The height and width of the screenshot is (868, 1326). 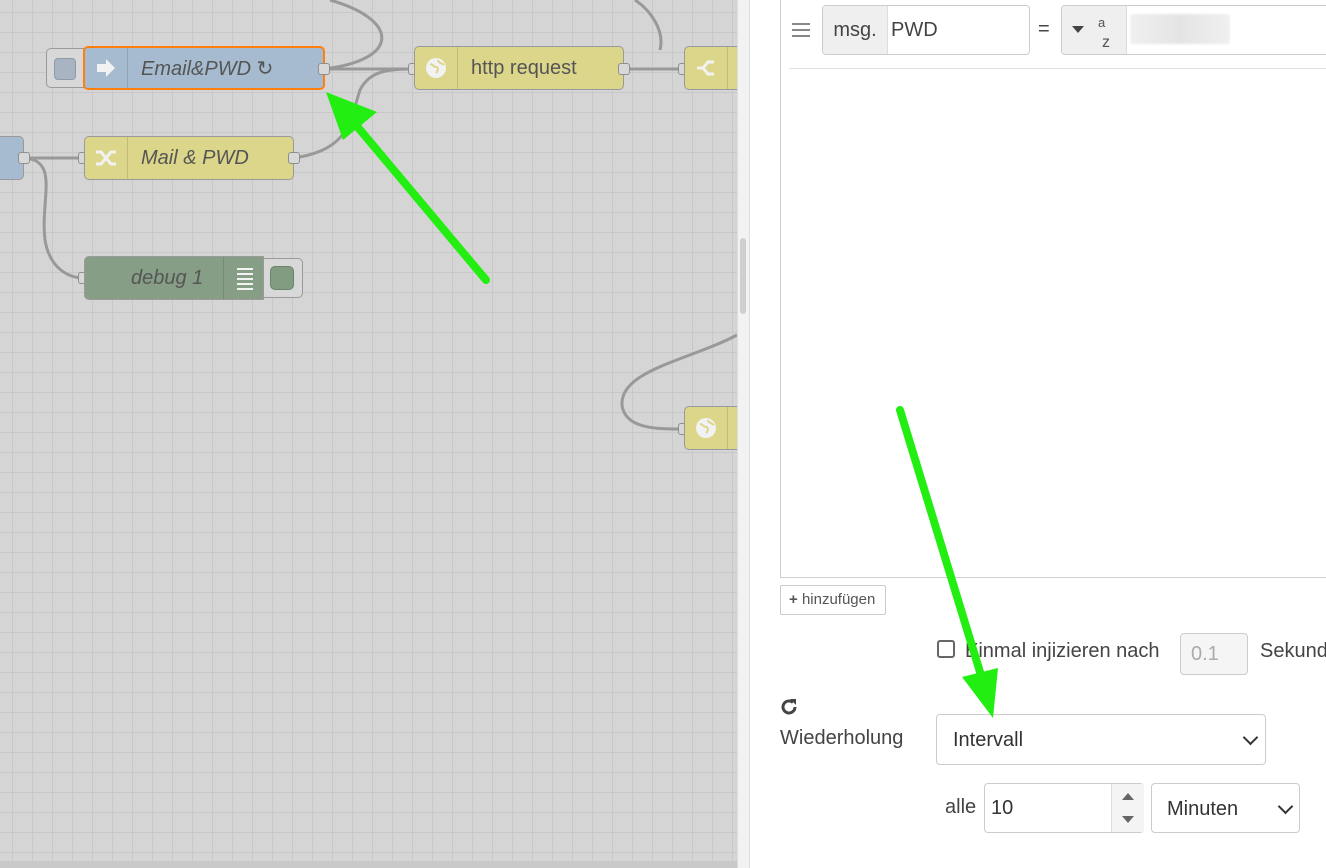 I want to click on property-name-field: msg. PWD, so click(x=926, y=30).